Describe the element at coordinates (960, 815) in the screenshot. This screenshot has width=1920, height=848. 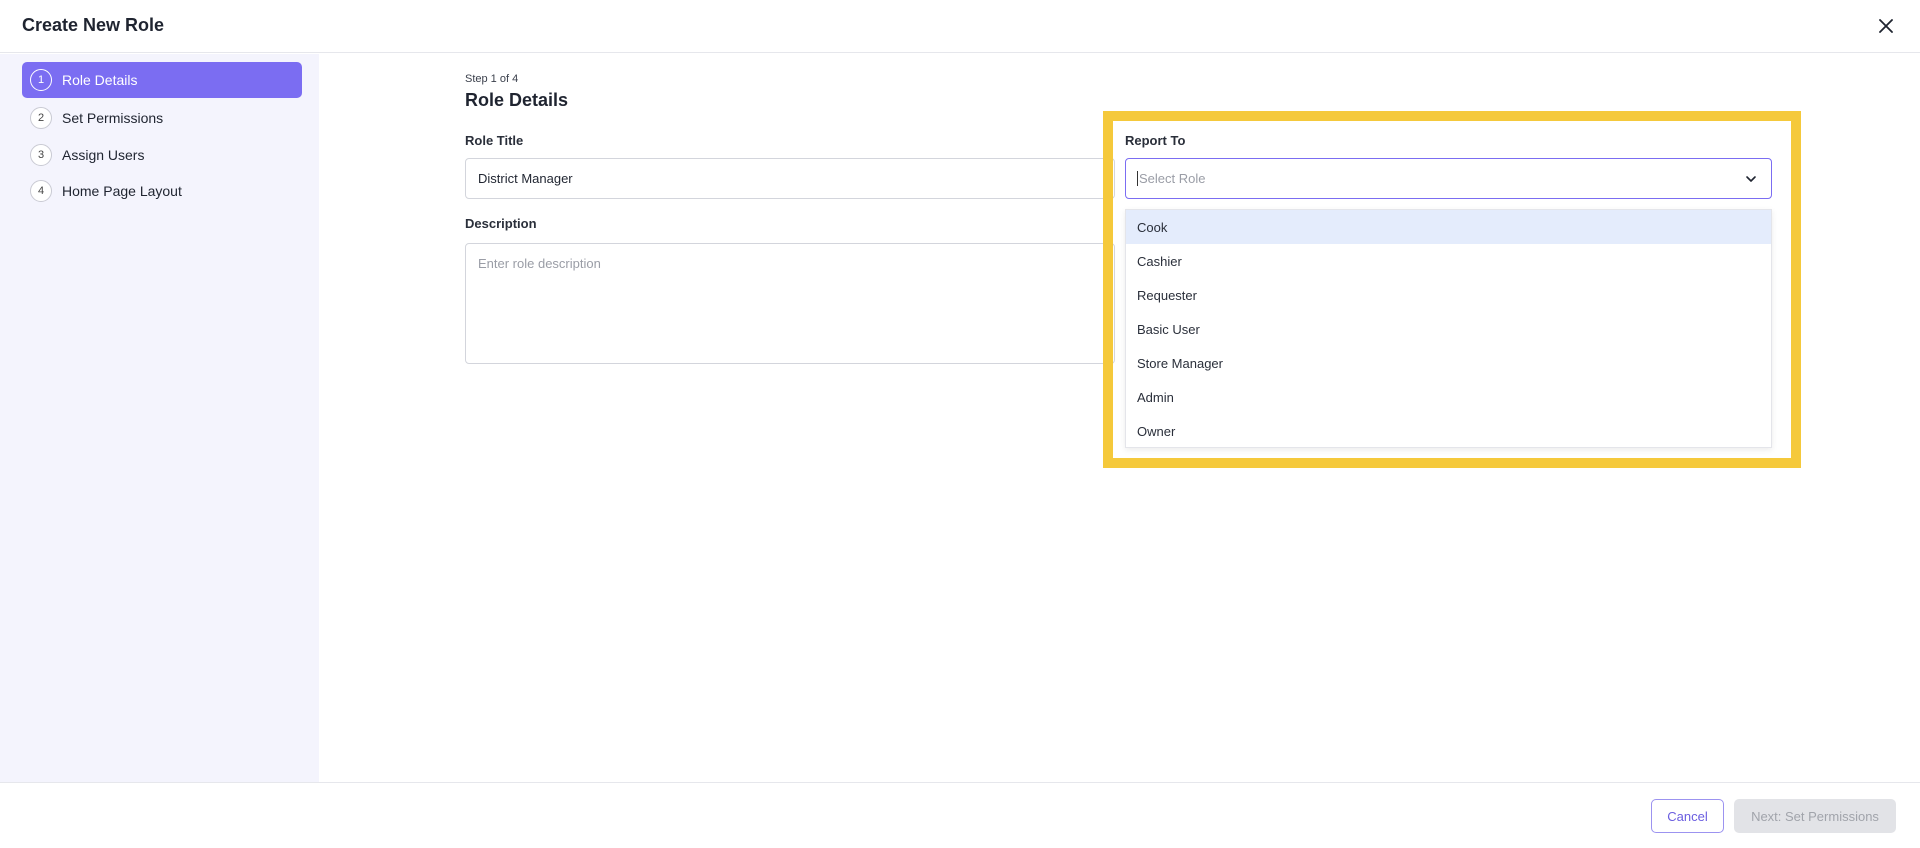
I see `modal-footer: Cancel Next: Set Permissions` at that location.